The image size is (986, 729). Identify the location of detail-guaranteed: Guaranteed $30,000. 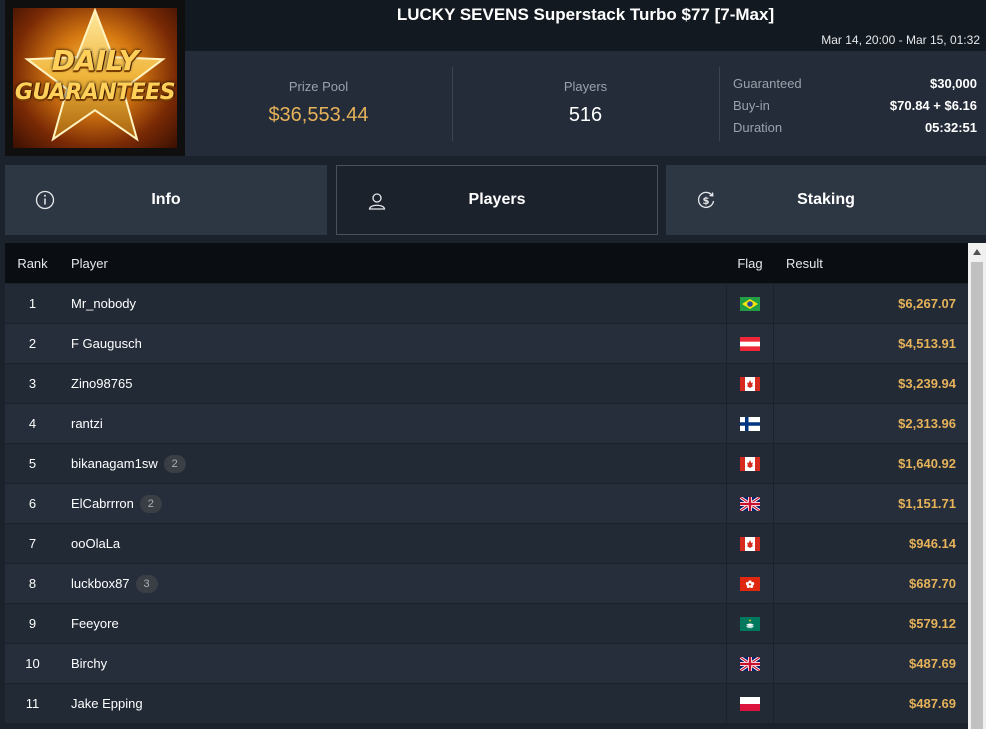
(855, 84).